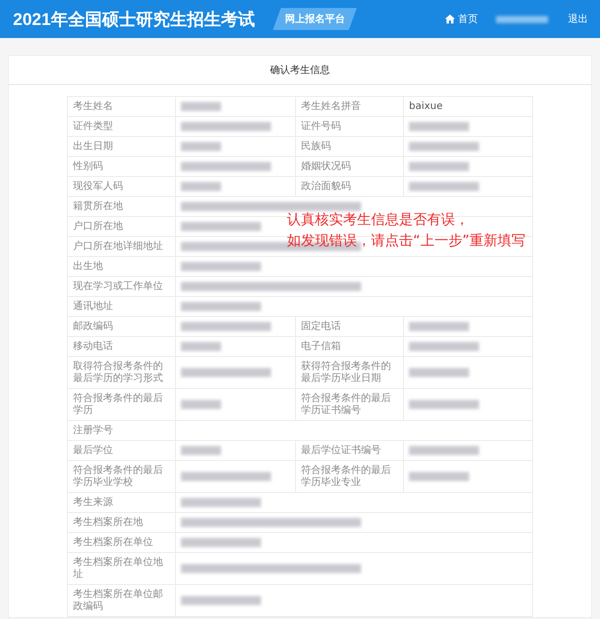 The image size is (600, 619). What do you see at coordinates (122, 430) in the screenshot?
I see `field-label: 注册学号` at bounding box center [122, 430].